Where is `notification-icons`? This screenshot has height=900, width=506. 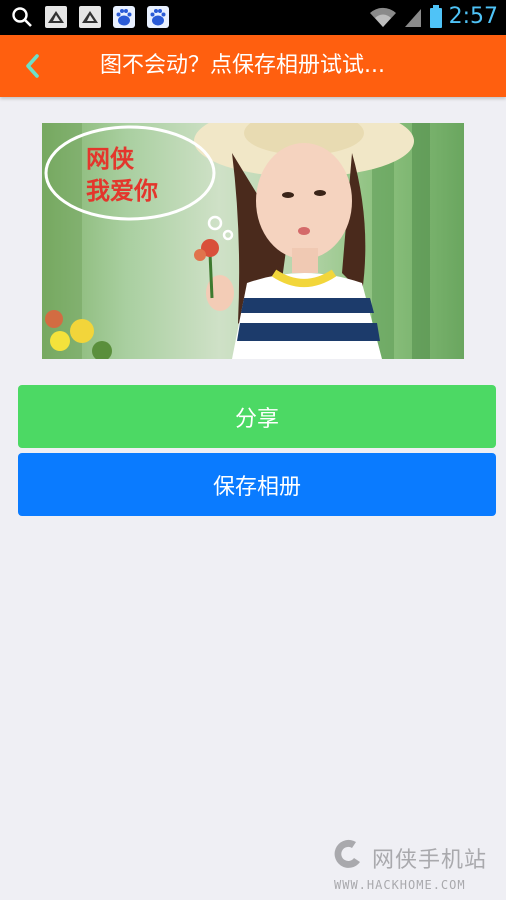
notification-icons is located at coordinates (90, 17).